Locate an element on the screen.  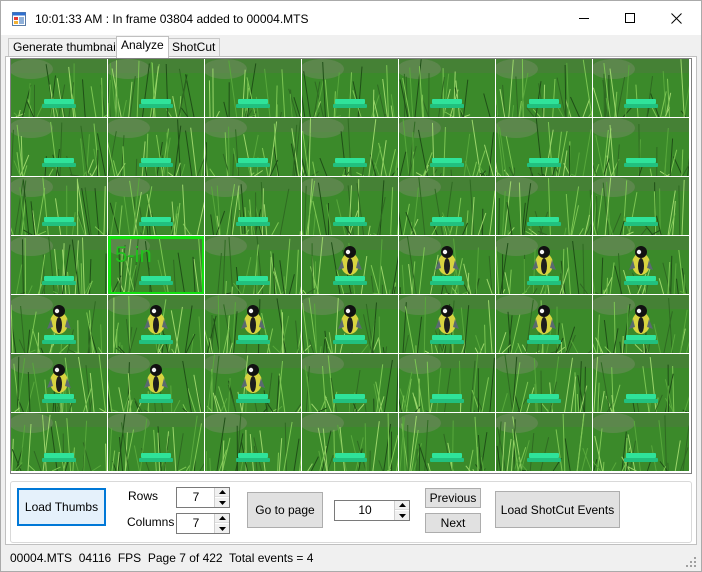
tab-analyze: Analyze is located at coordinates (142, 47).